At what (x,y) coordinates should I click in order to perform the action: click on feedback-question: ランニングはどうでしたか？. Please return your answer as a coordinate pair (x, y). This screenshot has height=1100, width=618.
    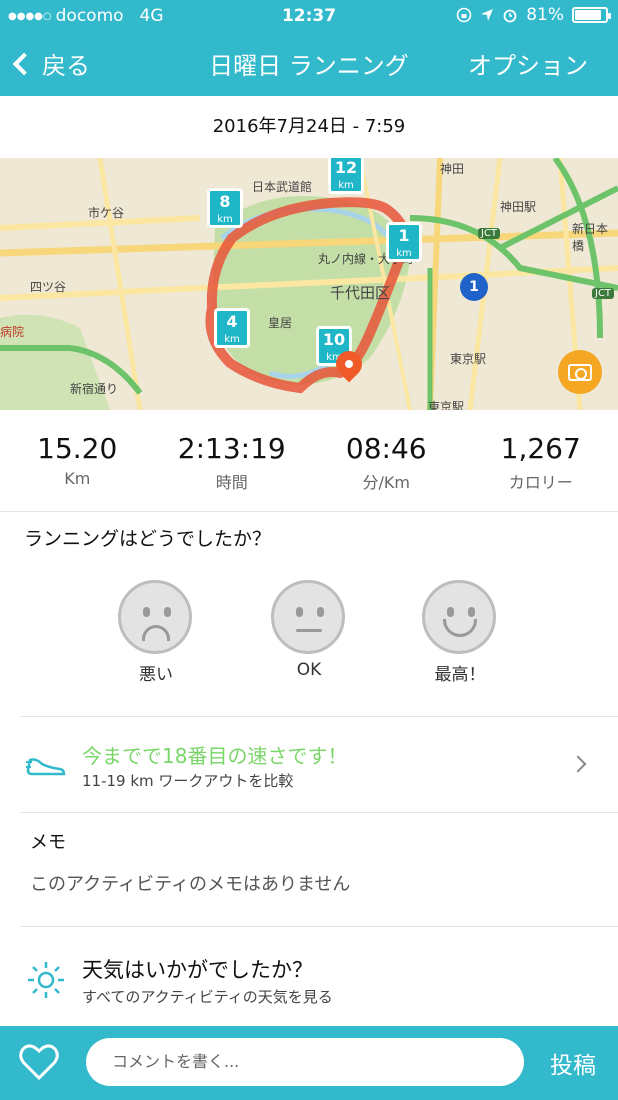
    Looking at the image, I should click on (148, 539).